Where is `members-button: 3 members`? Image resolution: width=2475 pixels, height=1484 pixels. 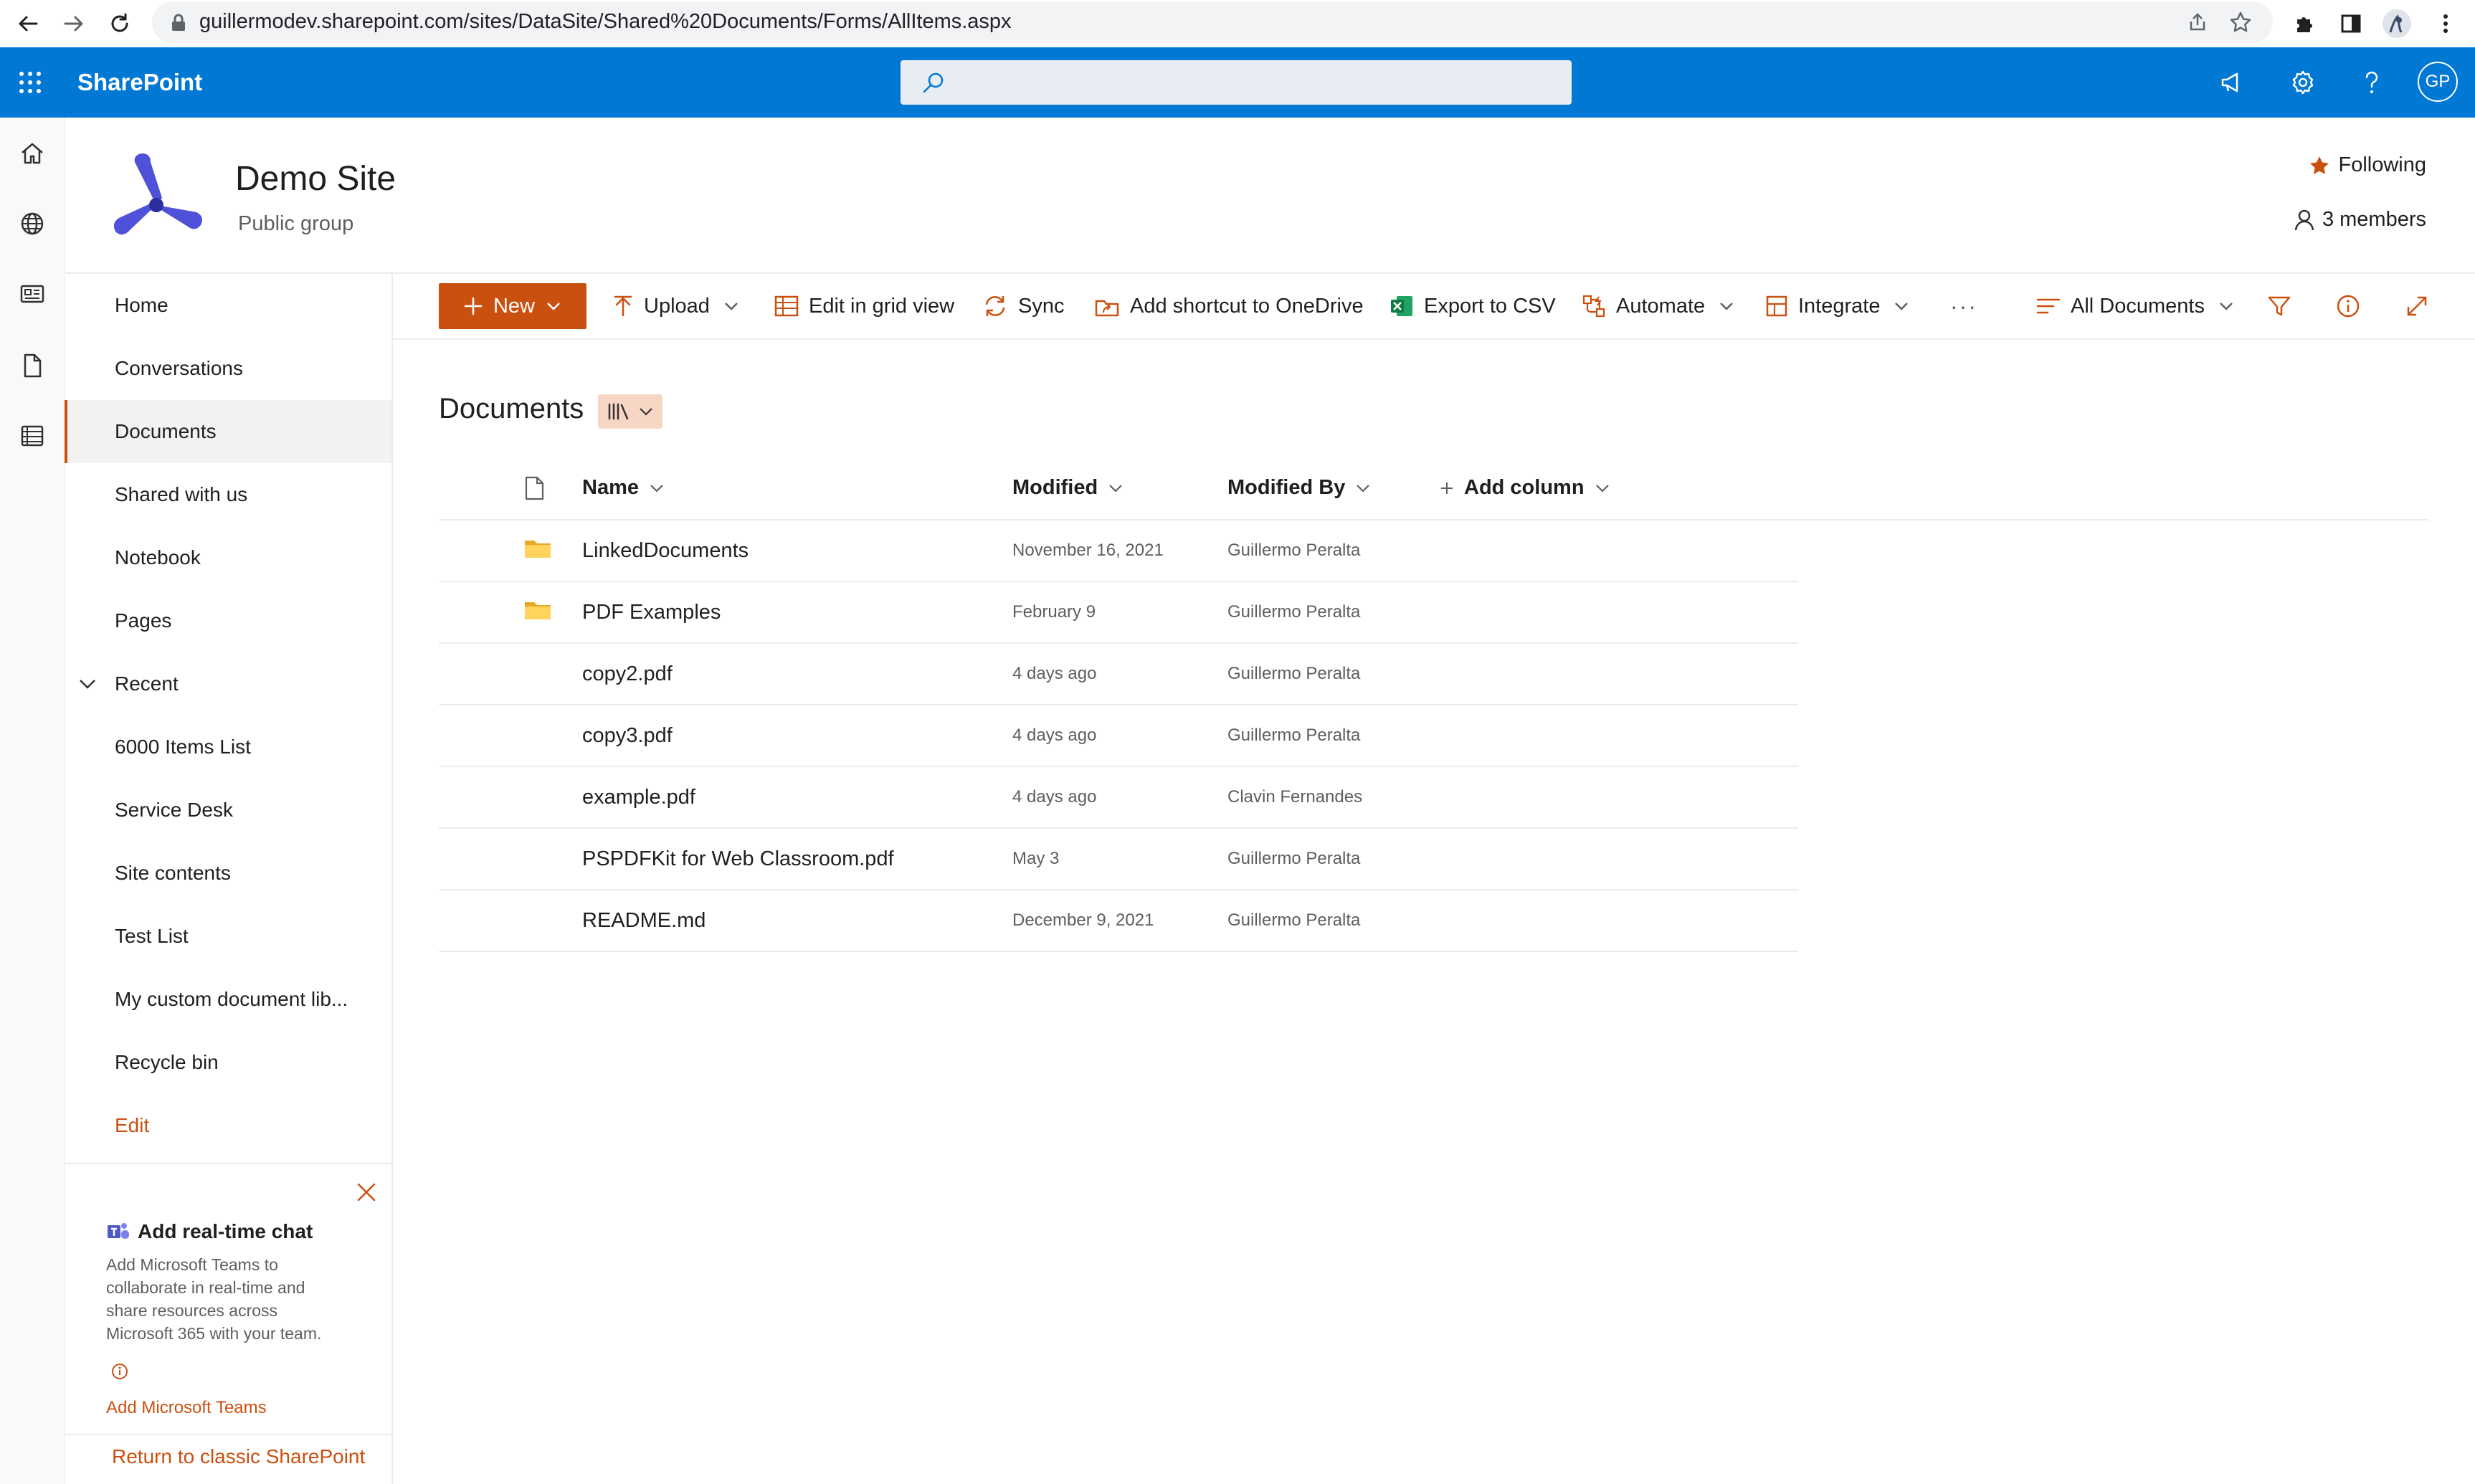
members-button: 3 members is located at coordinates (2360, 220).